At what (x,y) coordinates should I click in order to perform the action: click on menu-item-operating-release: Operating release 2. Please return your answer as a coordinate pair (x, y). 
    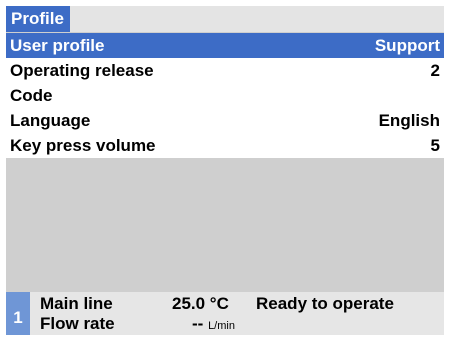
    Looking at the image, I should click on (225, 70).